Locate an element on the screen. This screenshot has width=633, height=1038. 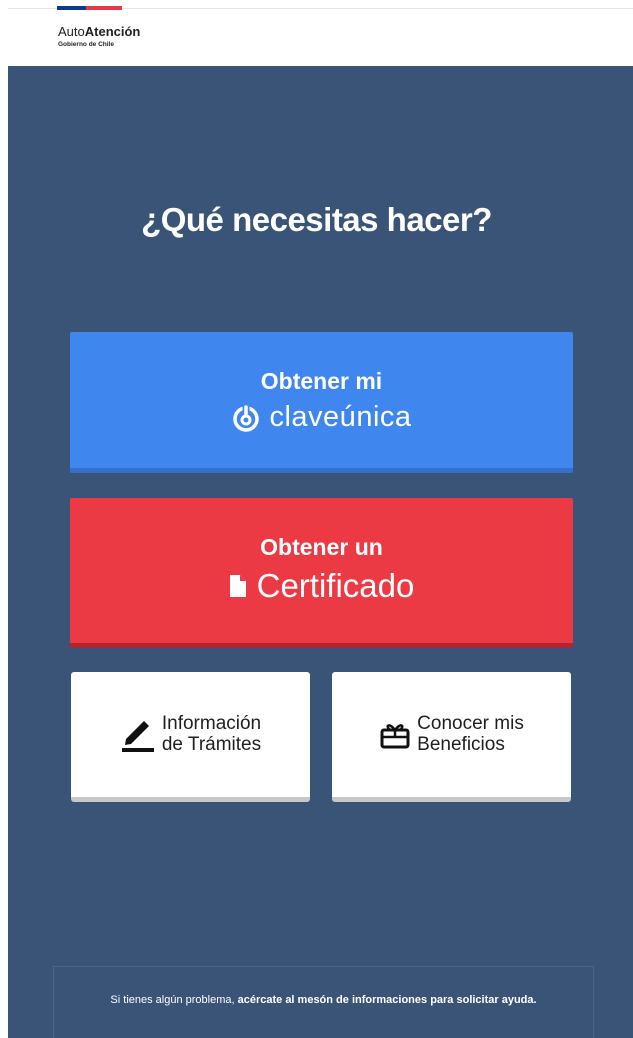
brand-subtitle: Gobierno de Chile is located at coordinates (86, 44).